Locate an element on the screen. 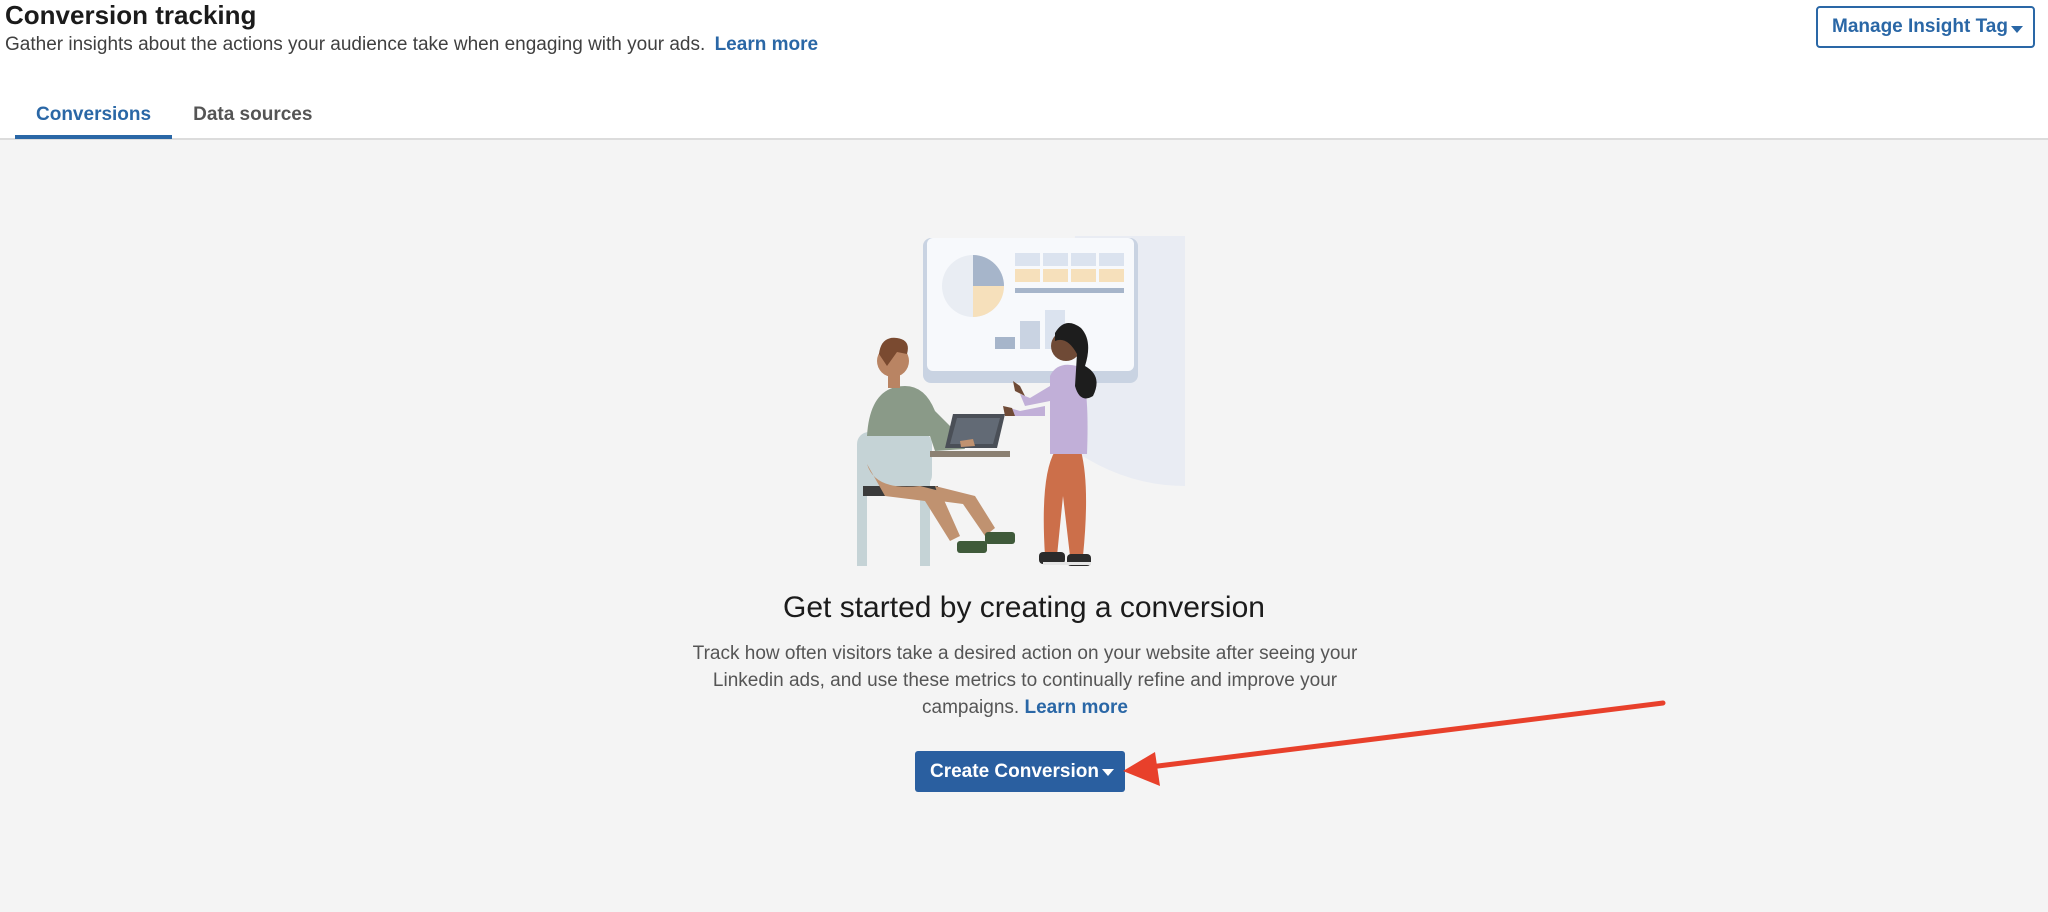  empty-state-illustration is located at coordinates (1021, 401).